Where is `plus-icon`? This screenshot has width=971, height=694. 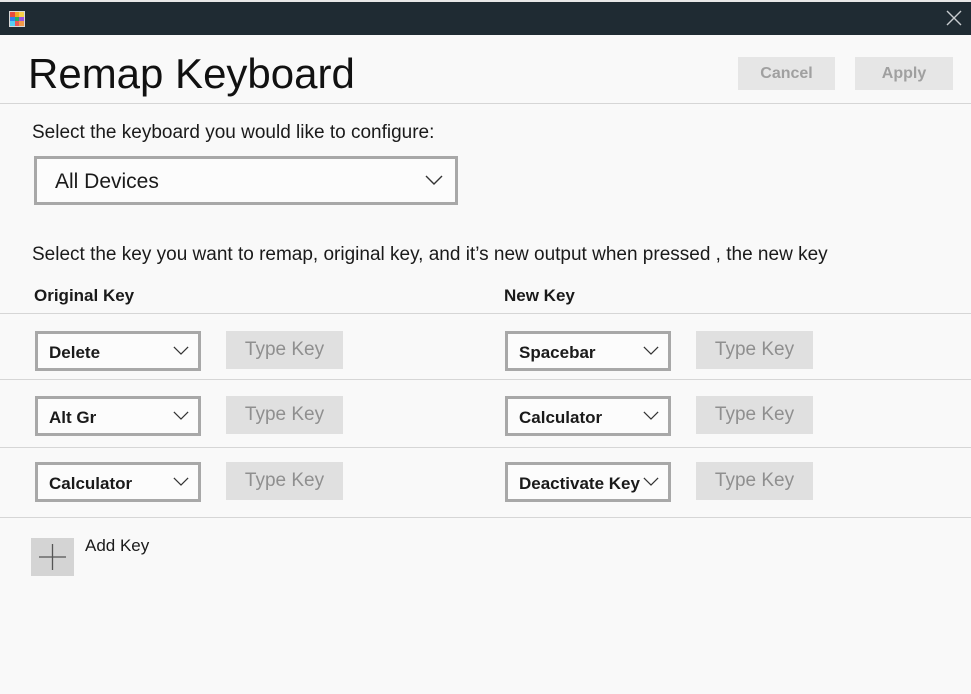
plus-icon is located at coordinates (52, 557).